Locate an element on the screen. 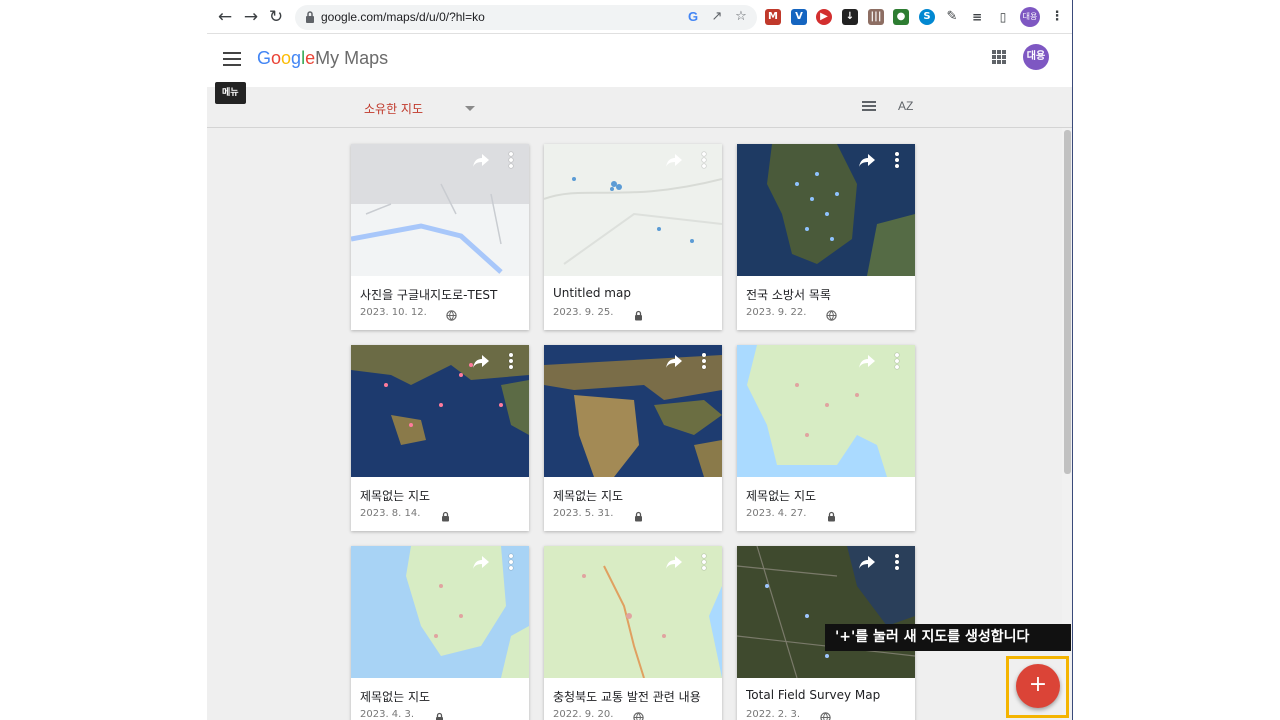 Image resolution: width=1280 pixels, height=720 pixels. extension-play-icon: ▶ is located at coordinates (824, 17).